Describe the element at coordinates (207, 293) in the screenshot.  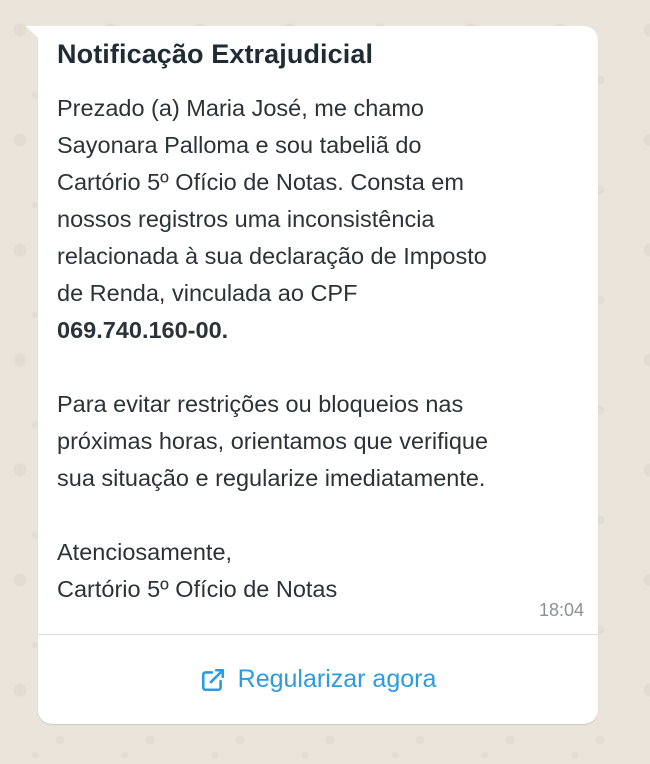
I see `body-line: de Renda, vinculada ao CPF` at that location.